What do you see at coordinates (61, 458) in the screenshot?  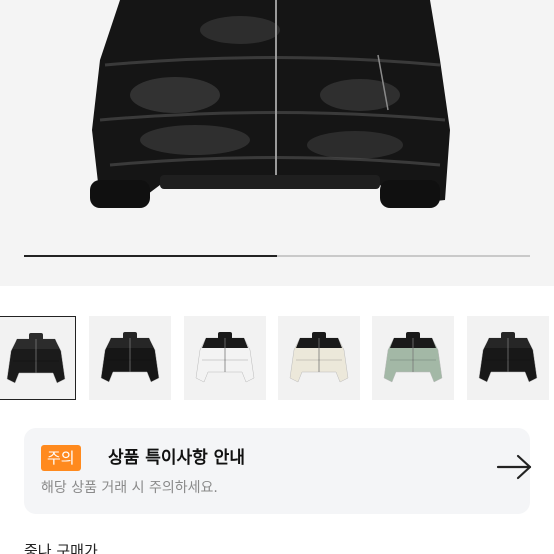 I see `caution-badge: 주의` at bounding box center [61, 458].